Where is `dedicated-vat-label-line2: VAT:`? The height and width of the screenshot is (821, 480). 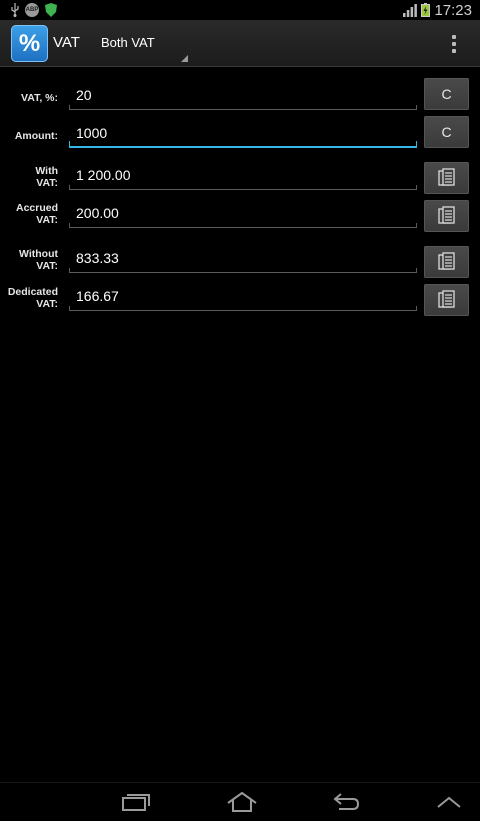
dedicated-vat-label-line2: VAT: is located at coordinates (47, 304).